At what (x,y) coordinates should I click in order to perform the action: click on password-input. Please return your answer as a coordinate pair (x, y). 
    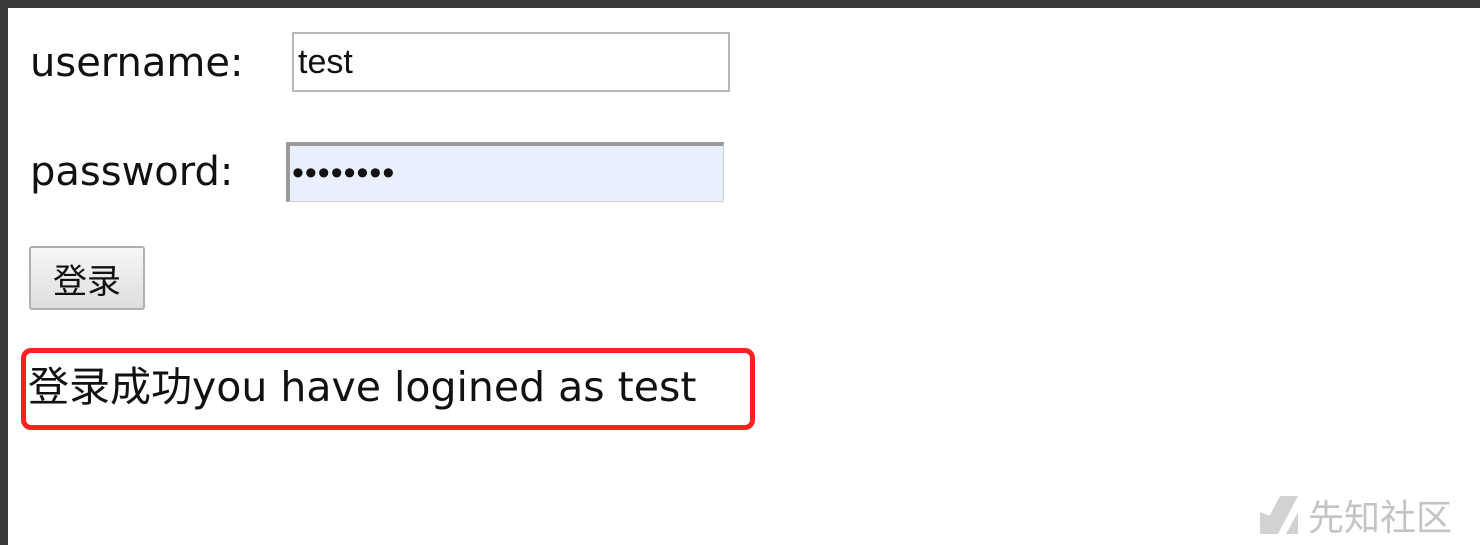
    Looking at the image, I should click on (505, 172).